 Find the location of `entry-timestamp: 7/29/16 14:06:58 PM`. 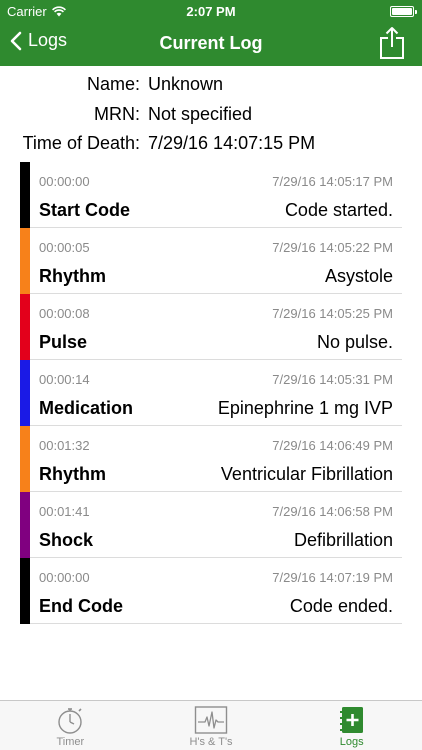

entry-timestamp: 7/29/16 14:06:58 PM is located at coordinates (332, 511).